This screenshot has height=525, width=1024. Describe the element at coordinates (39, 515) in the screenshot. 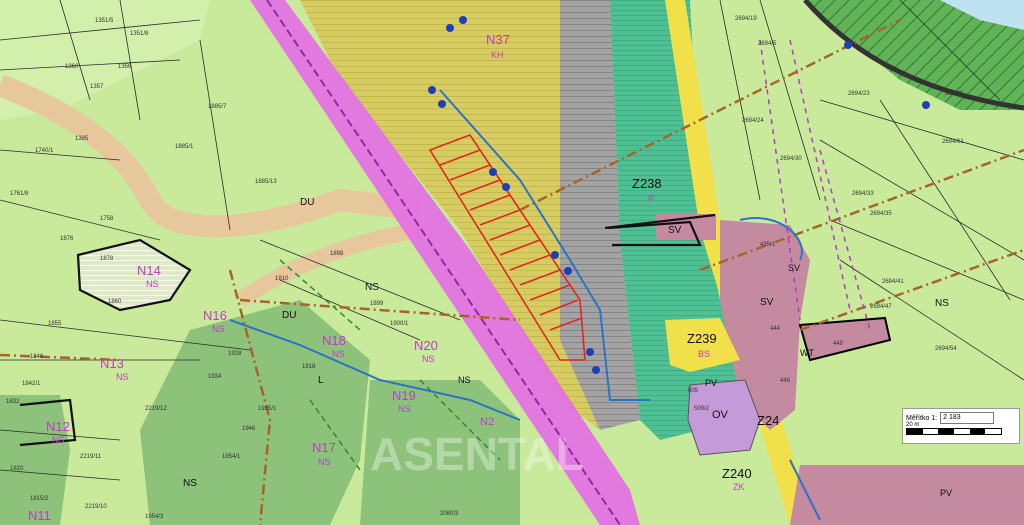

I see `zone-label: N11` at that location.